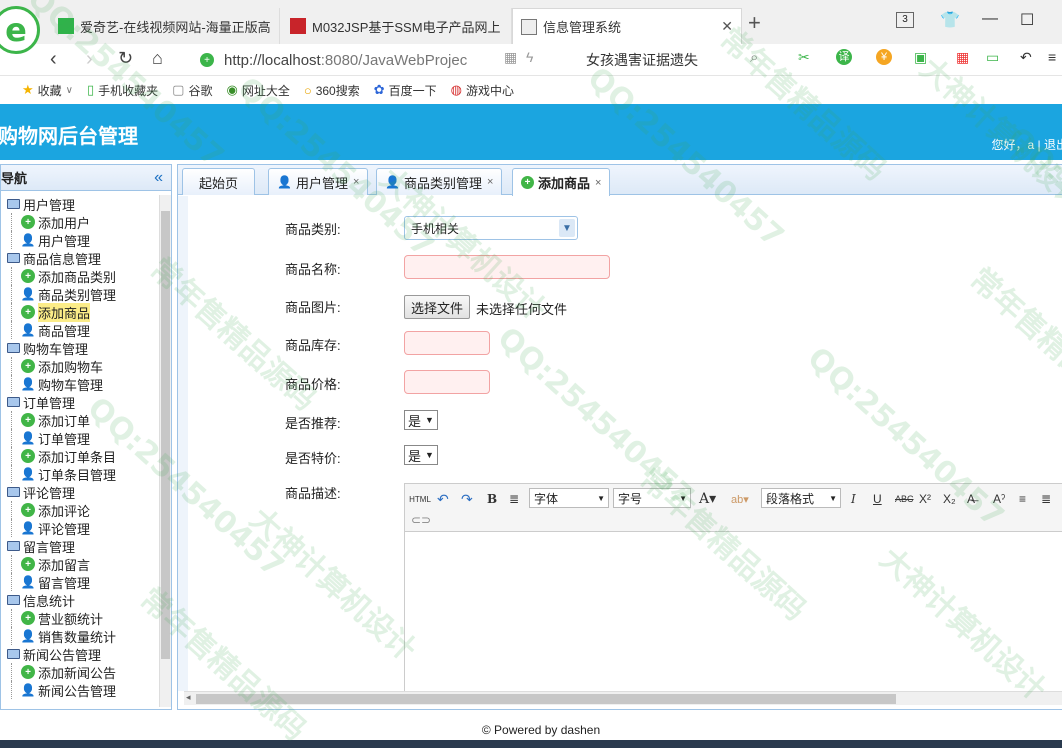  What do you see at coordinates (877, 499) in the screenshot?
I see `underline-icon: U` at bounding box center [877, 499].